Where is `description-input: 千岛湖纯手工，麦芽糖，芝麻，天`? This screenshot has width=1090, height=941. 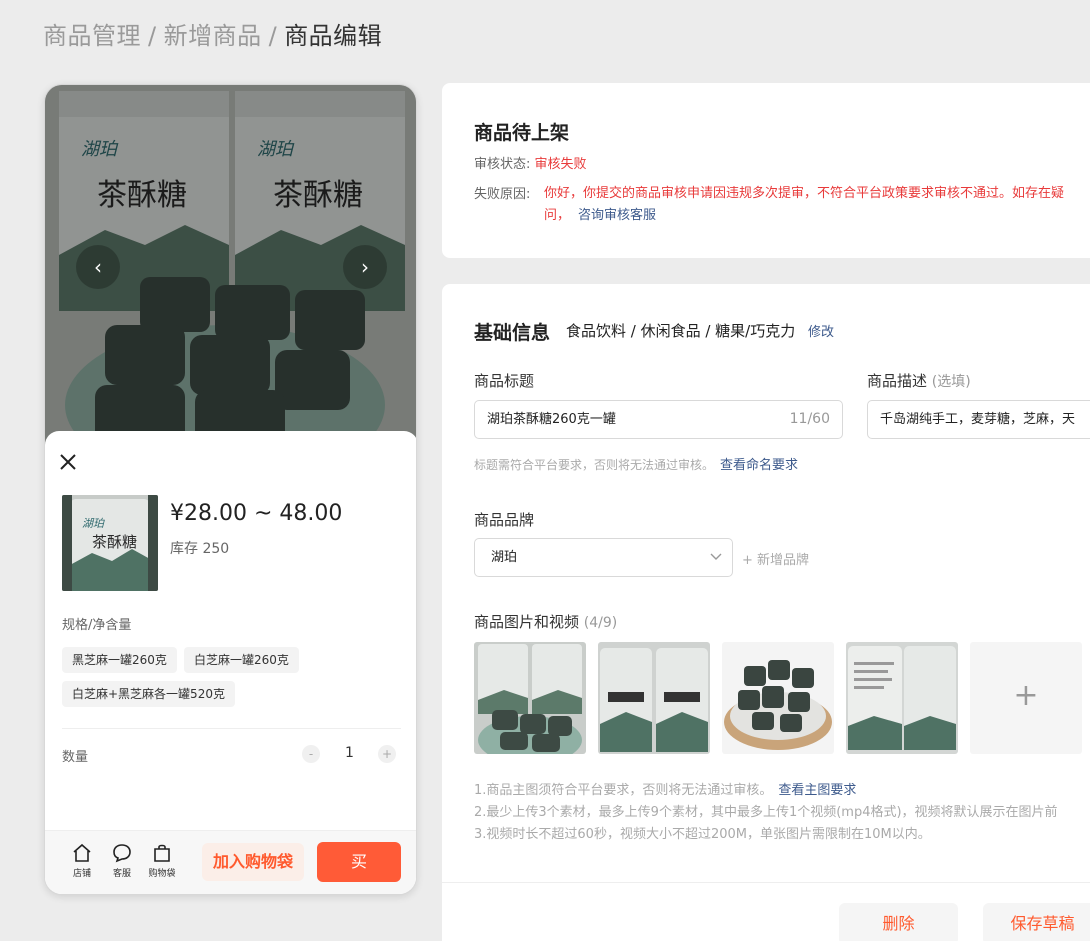
description-input: 千岛湖纯手工，麦芽糖，芝麻，天 is located at coordinates (978, 419).